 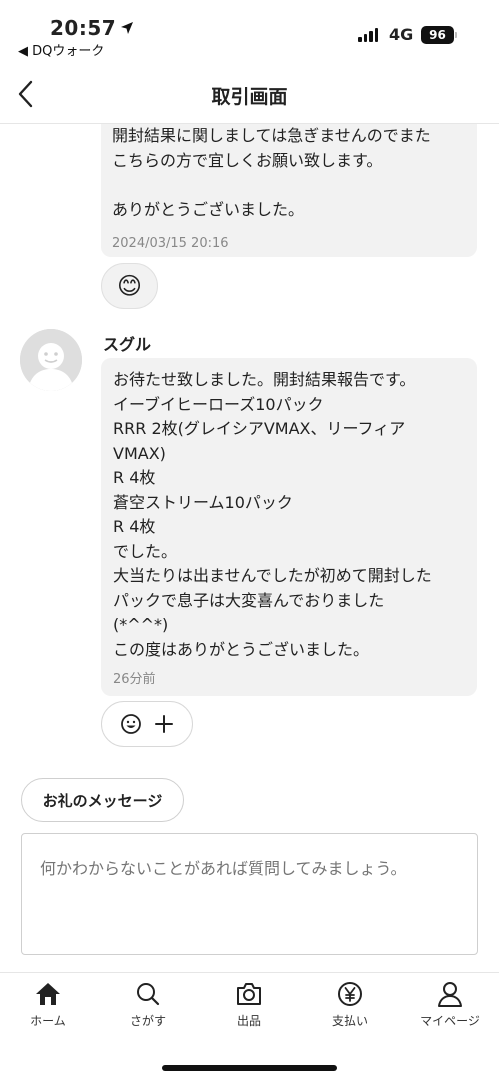 I want to click on status-bar: 20:57 ◀ DQウォーク 4G 96, so click(x=249, y=31).